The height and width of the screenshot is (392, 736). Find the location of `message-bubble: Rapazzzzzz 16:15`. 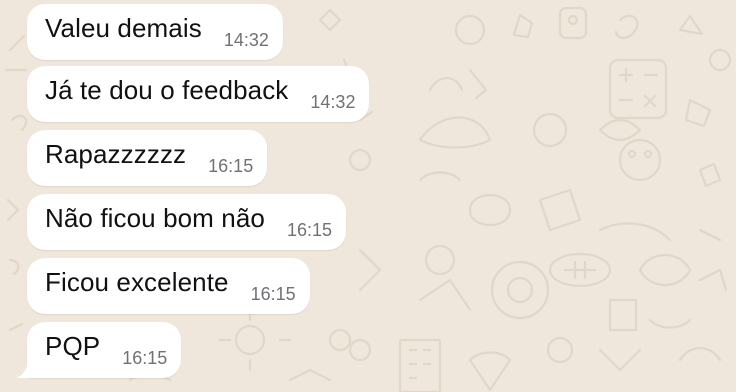

message-bubble: Rapazzzzzz 16:15 is located at coordinates (147, 158).